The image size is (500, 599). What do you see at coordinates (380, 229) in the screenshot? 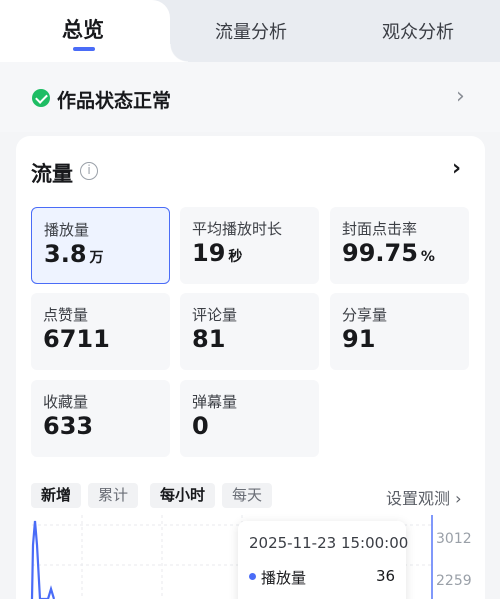
I see `metric-label: 封面点击率` at bounding box center [380, 229].